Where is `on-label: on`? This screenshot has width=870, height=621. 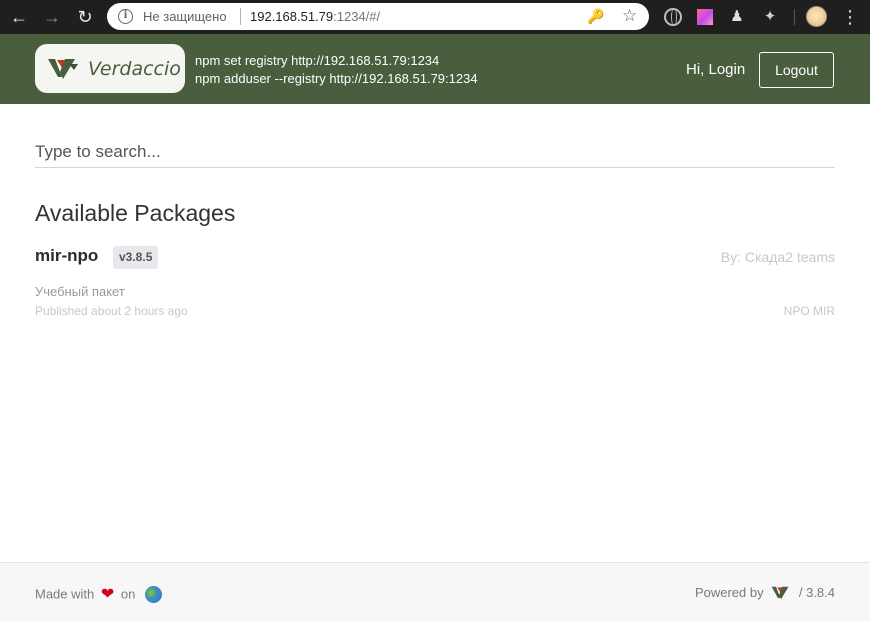
on-label: on is located at coordinates (128, 594).